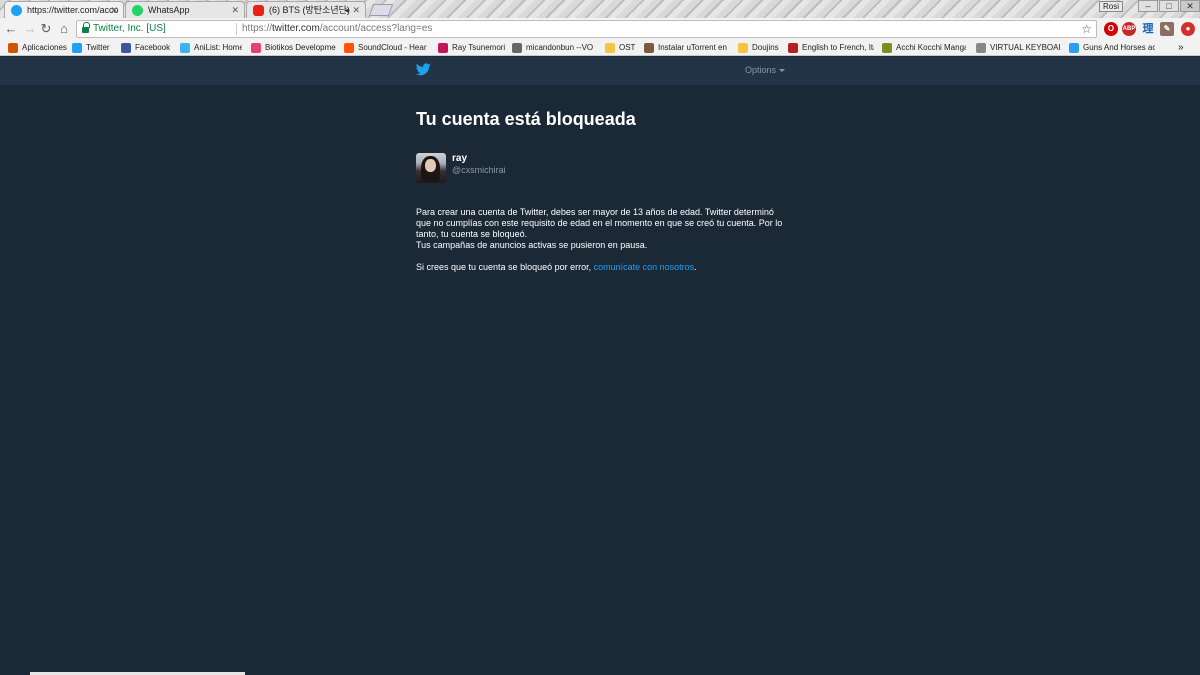  I want to click on window-controls: Rosi – □ ✕, so click(1149, 6).